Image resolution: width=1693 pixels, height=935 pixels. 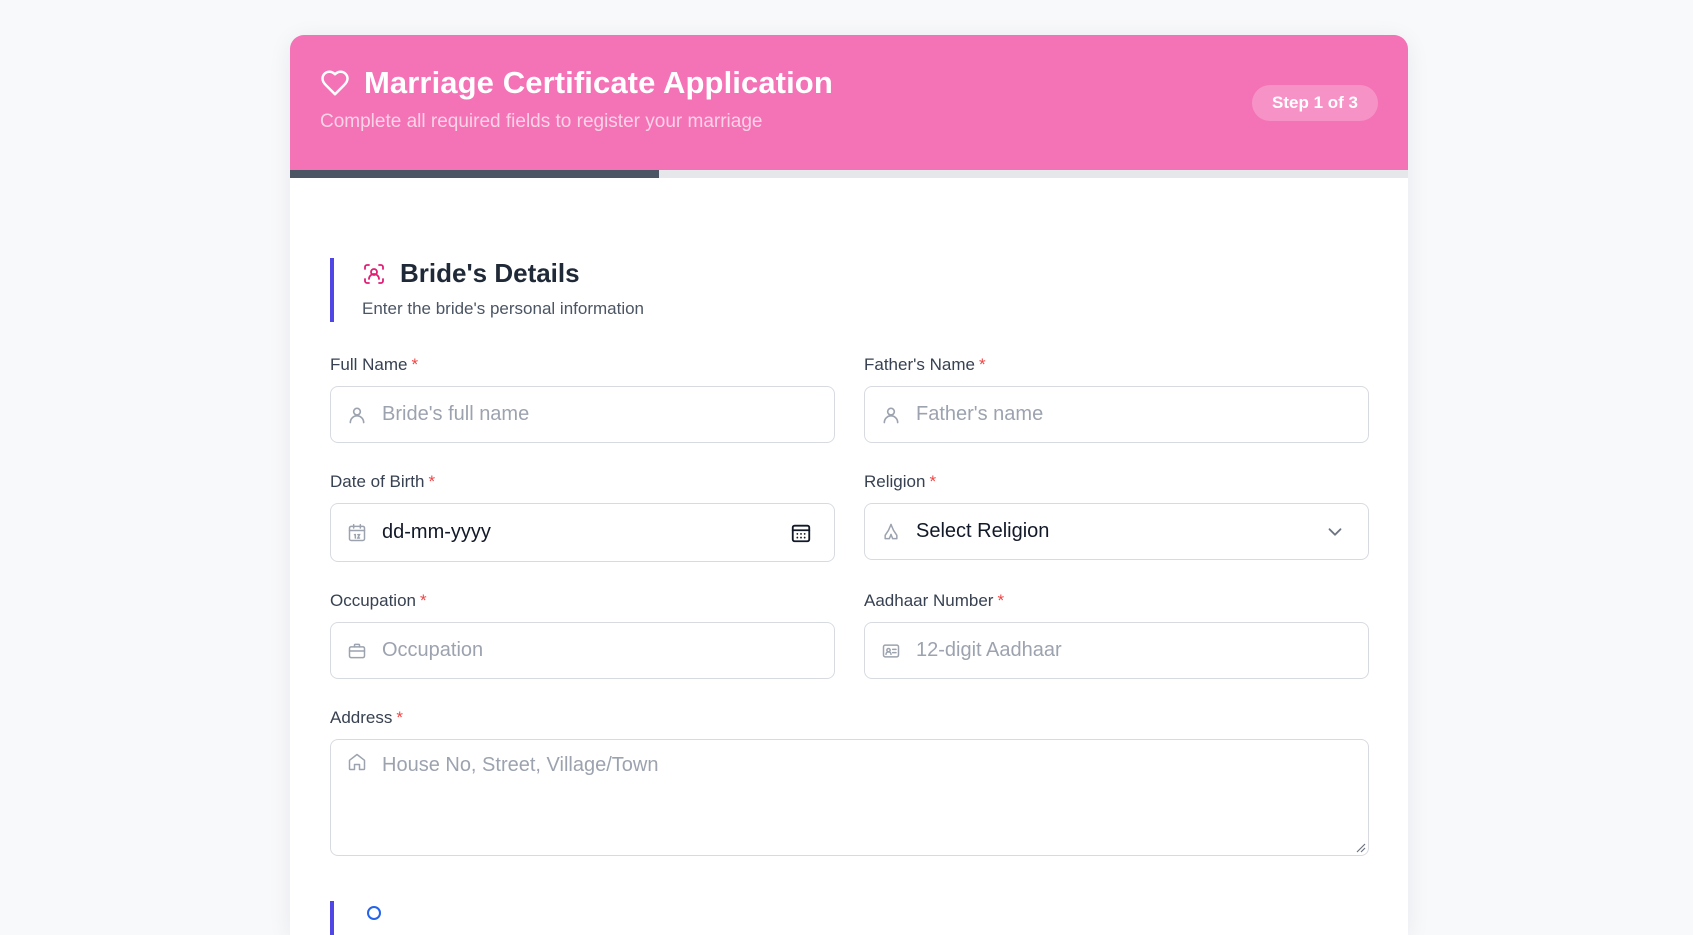 What do you see at coordinates (361, 717) in the screenshot?
I see `address-label: Address` at bounding box center [361, 717].